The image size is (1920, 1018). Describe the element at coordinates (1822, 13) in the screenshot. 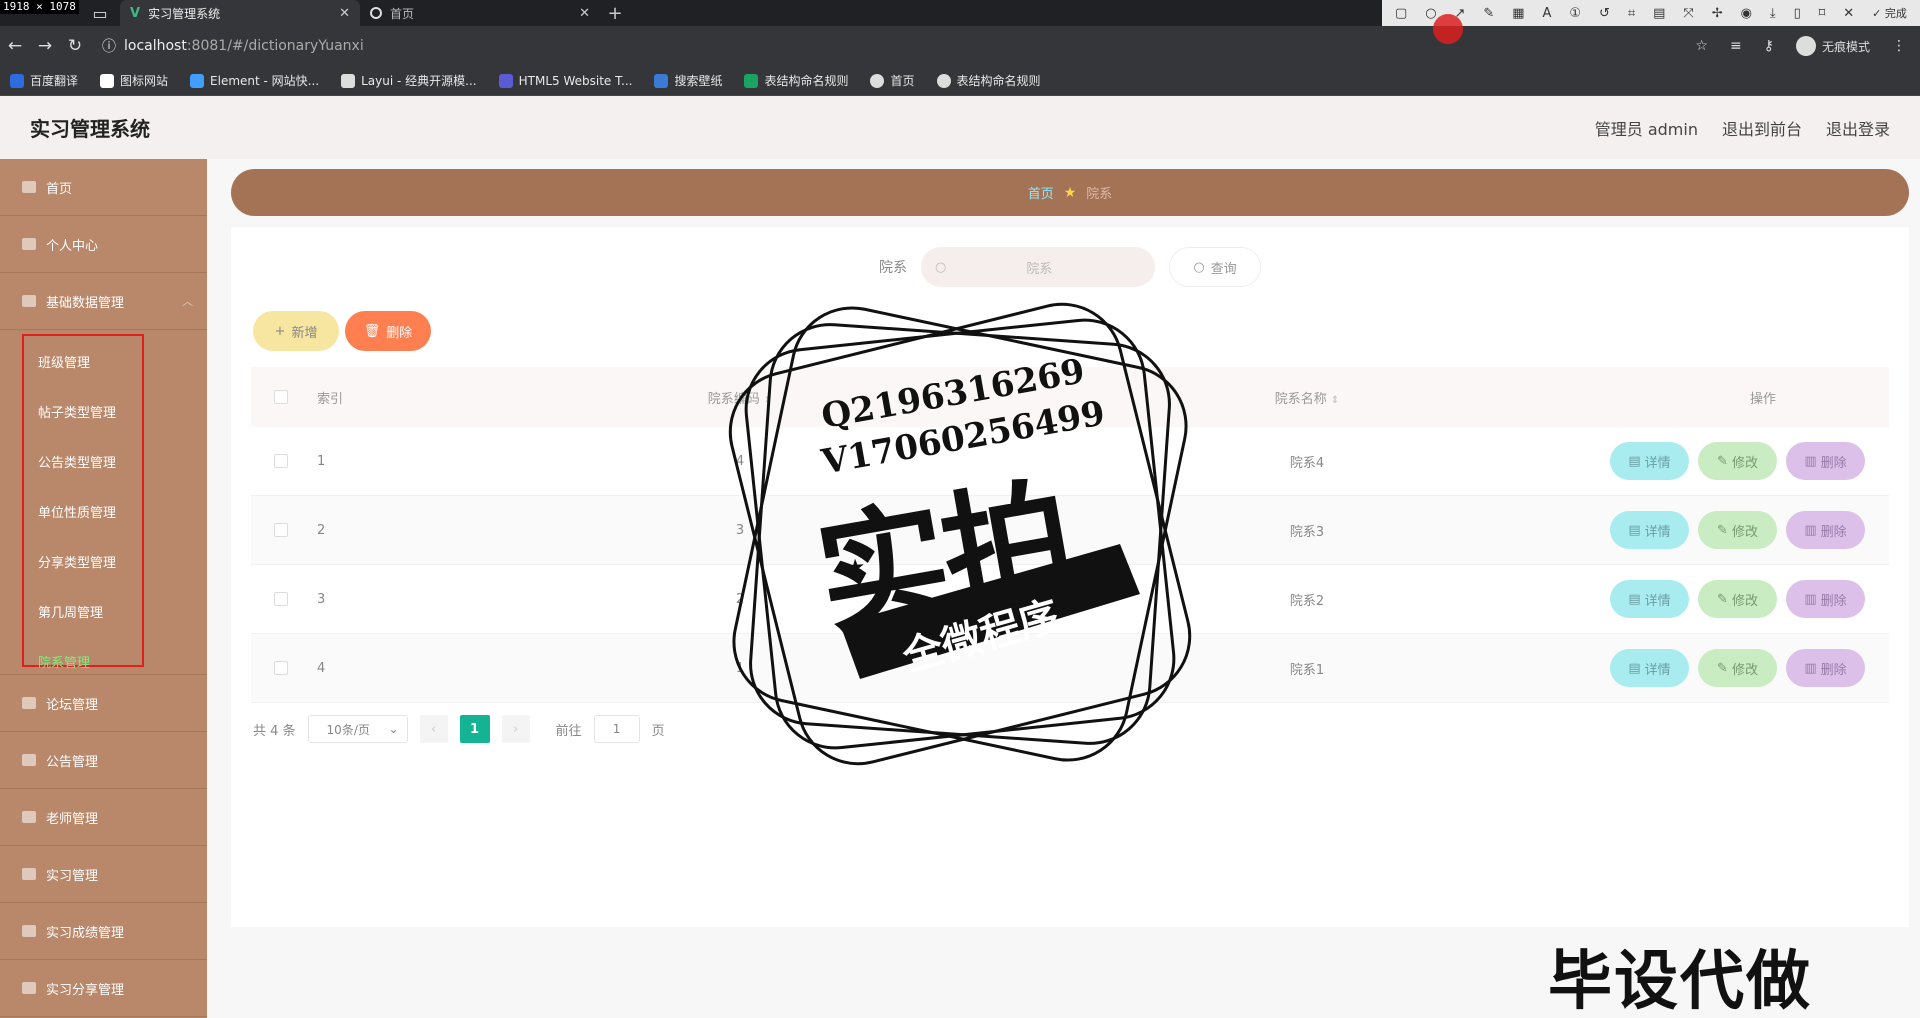

I see `bookmark-icon: ⌑` at that location.